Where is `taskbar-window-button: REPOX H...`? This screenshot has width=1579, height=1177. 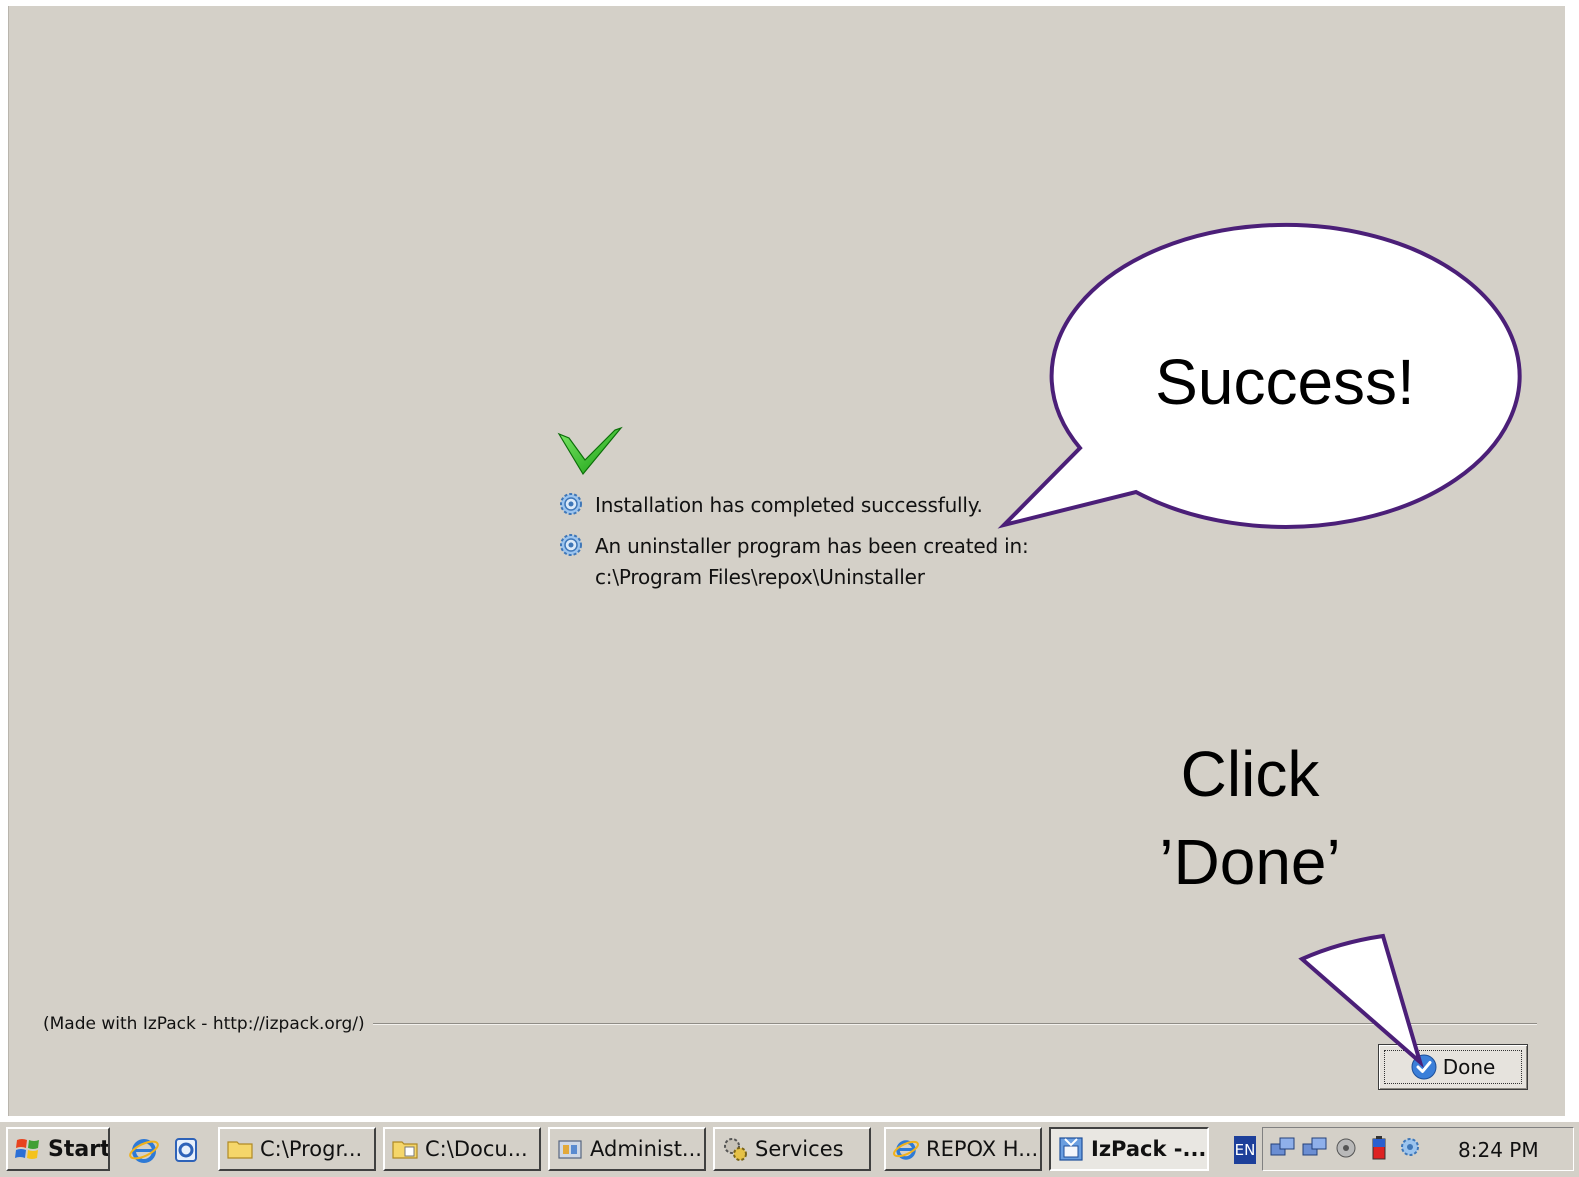
taskbar-window-button: REPOX H... is located at coordinates (963, 1149).